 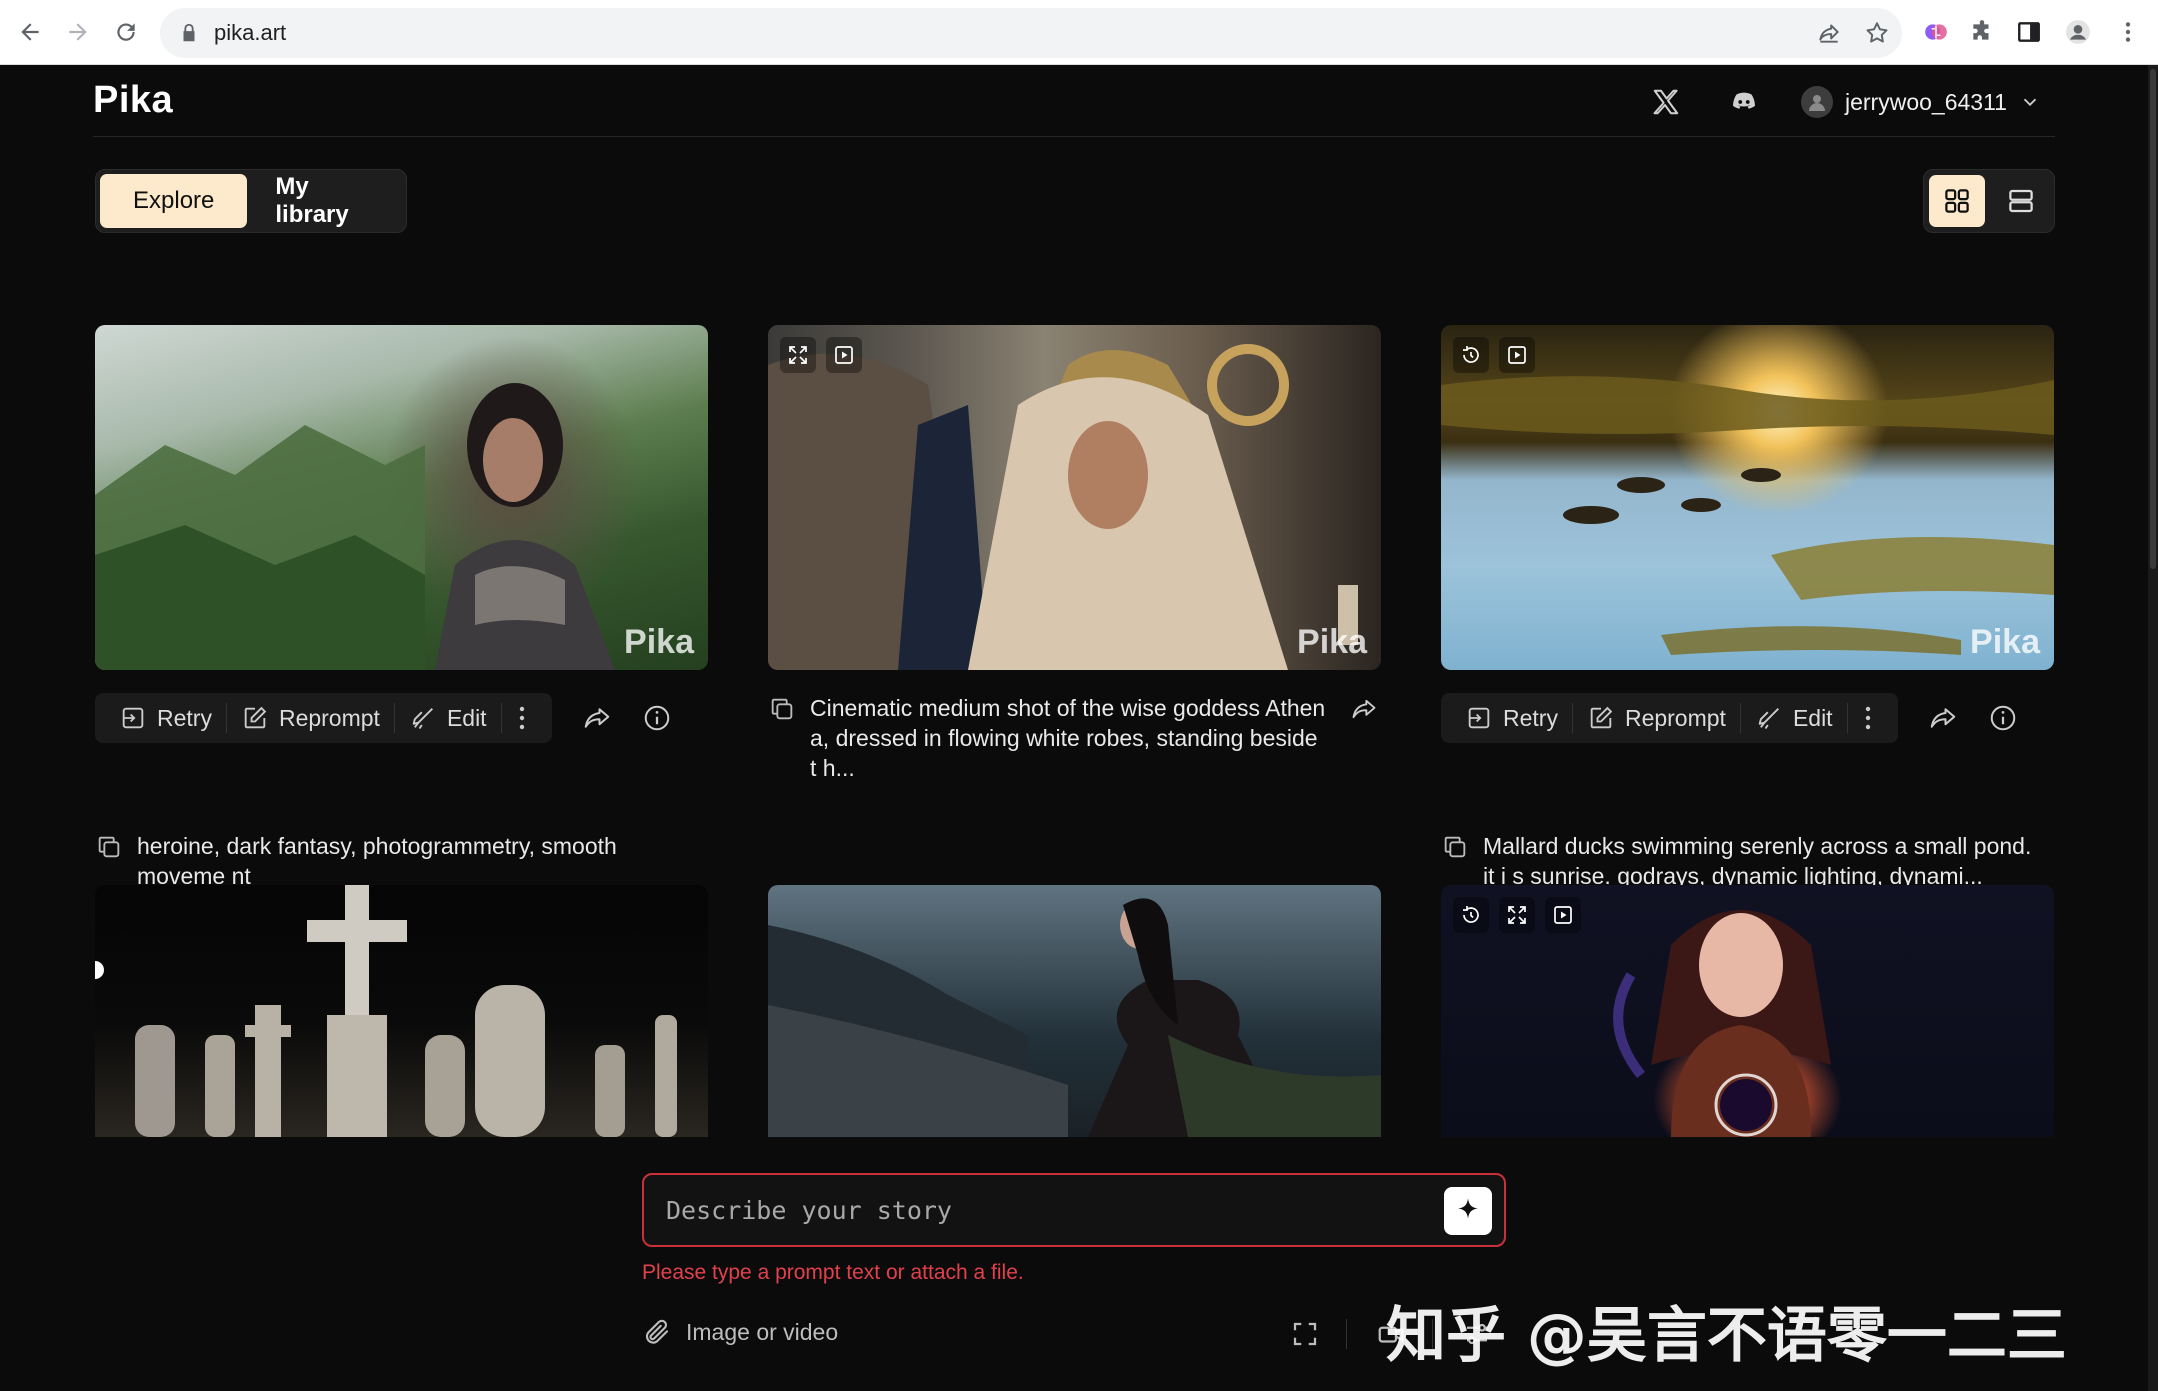 I want to click on profile-button, so click(x=2078, y=32).